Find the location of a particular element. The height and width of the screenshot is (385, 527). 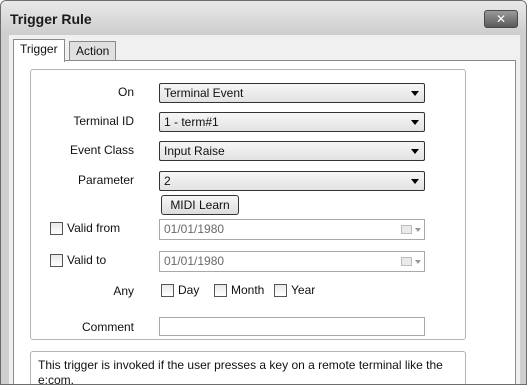

terminal-id-value: 1 - term#1 is located at coordinates (191, 122).